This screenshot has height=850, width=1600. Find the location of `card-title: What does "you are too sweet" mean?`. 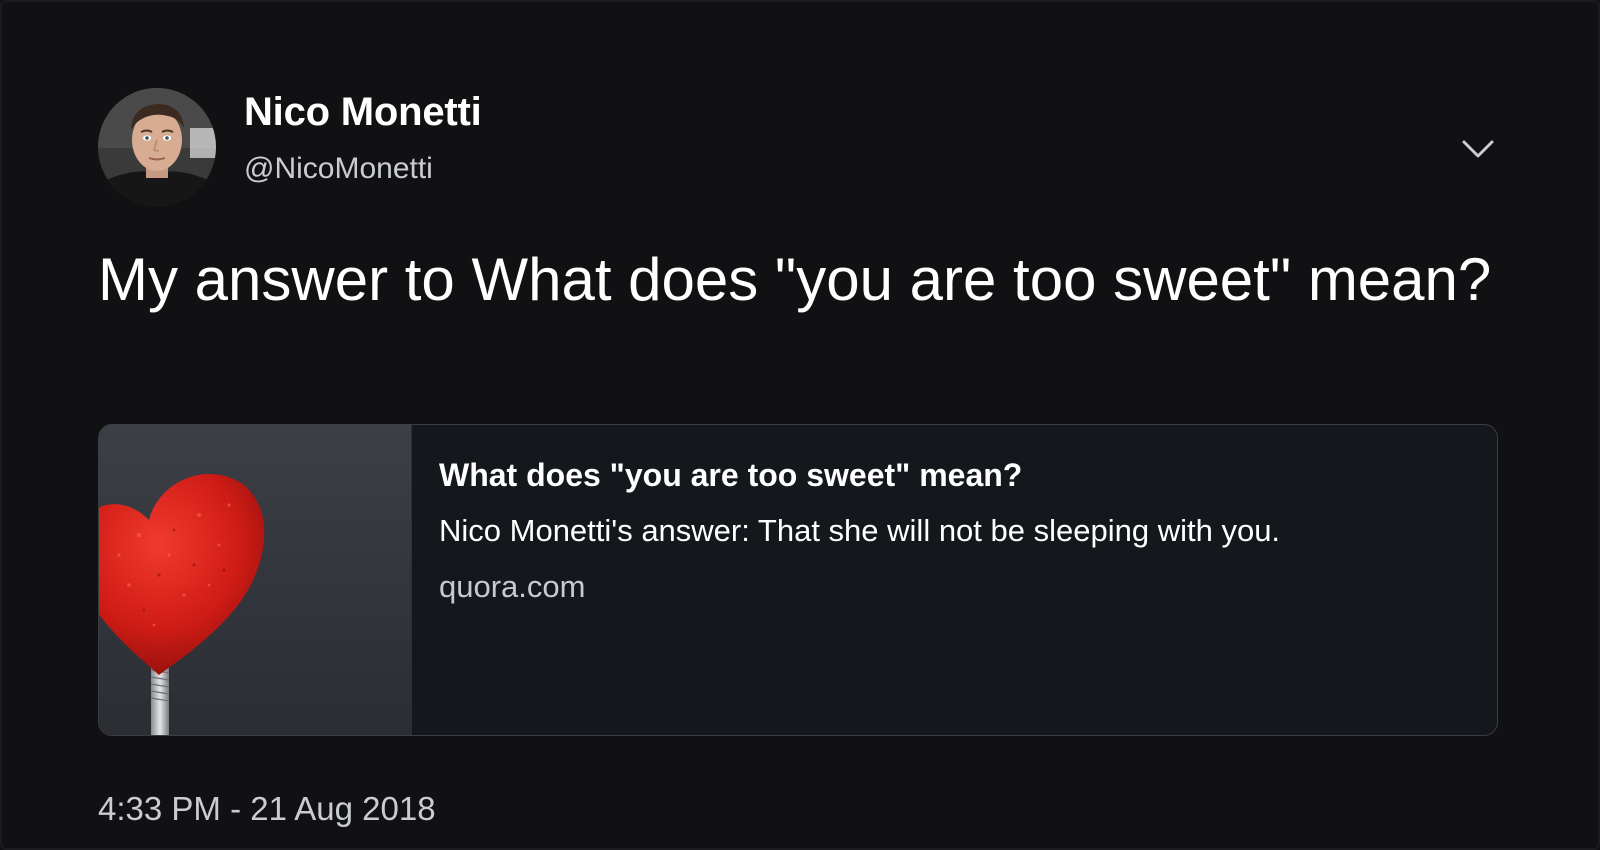

card-title: What does "you are too sweet" mean? is located at coordinates (731, 475).